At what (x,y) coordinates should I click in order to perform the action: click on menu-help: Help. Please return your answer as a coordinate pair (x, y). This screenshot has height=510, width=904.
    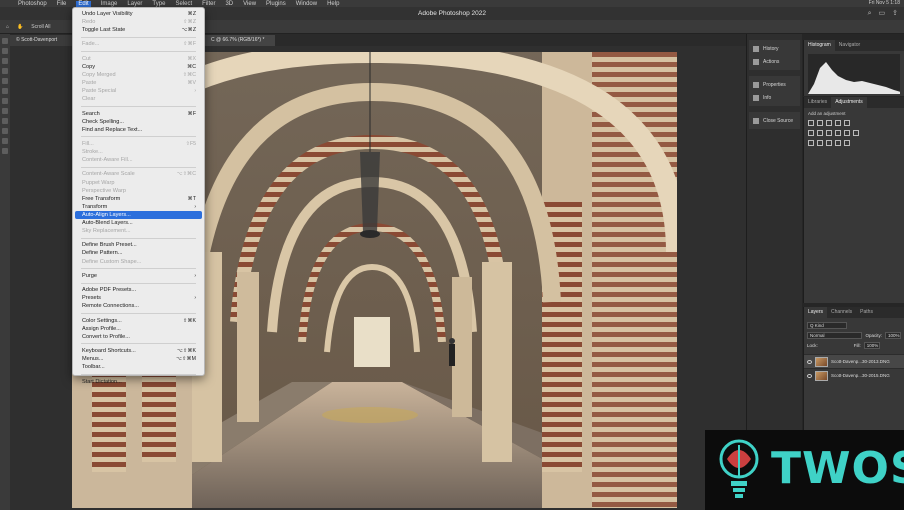
    Looking at the image, I should click on (333, 4).